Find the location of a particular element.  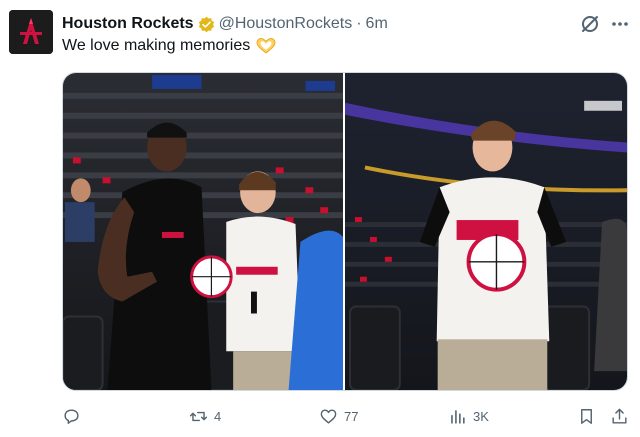

bookmark-icon is located at coordinates (586, 416).